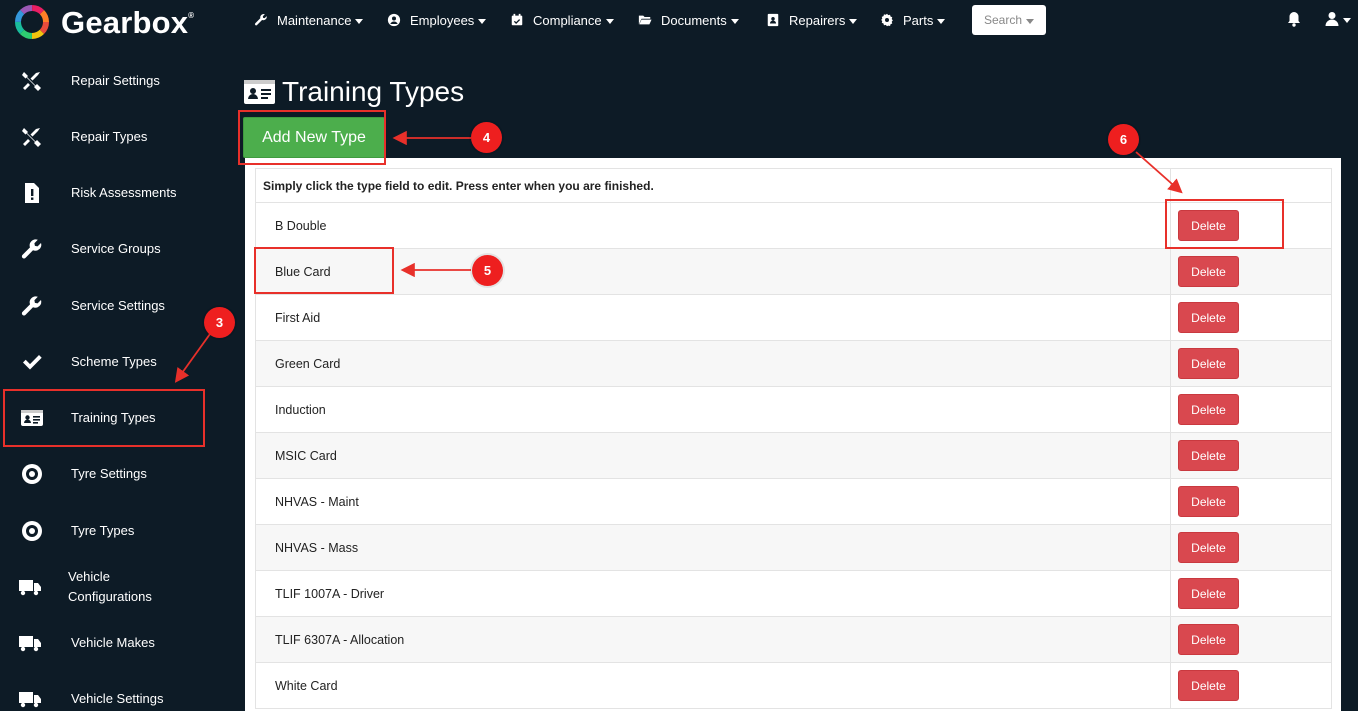 The image size is (1358, 711). What do you see at coordinates (562, 20) in the screenshot?
I see `nav-compliance: Compliance` at bounding box center [562, 20].